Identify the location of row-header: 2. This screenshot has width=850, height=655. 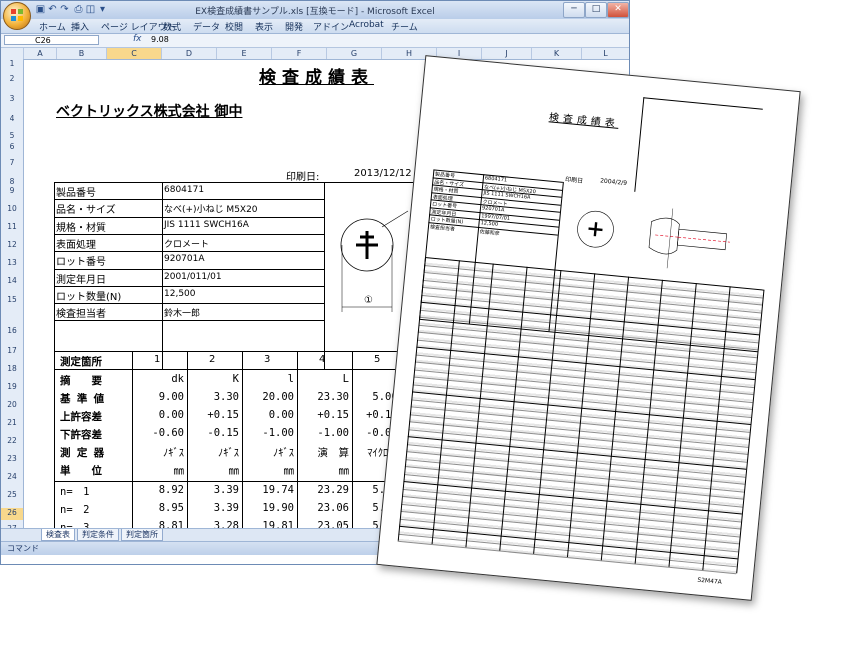
(12, 80).